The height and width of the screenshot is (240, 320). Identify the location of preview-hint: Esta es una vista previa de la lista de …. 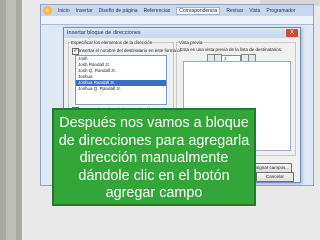
(231, 49).